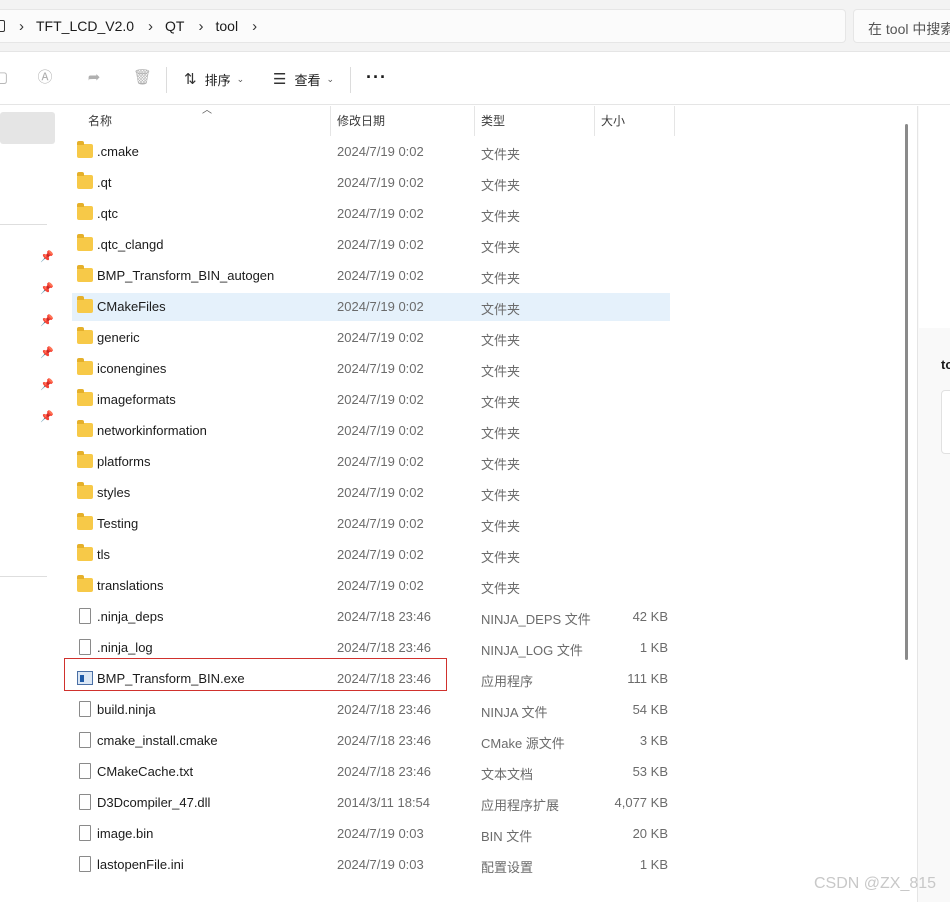  Describe the element at coordinates (217, 80) in the screenshot. I see `sort-label: 排序` at that location.